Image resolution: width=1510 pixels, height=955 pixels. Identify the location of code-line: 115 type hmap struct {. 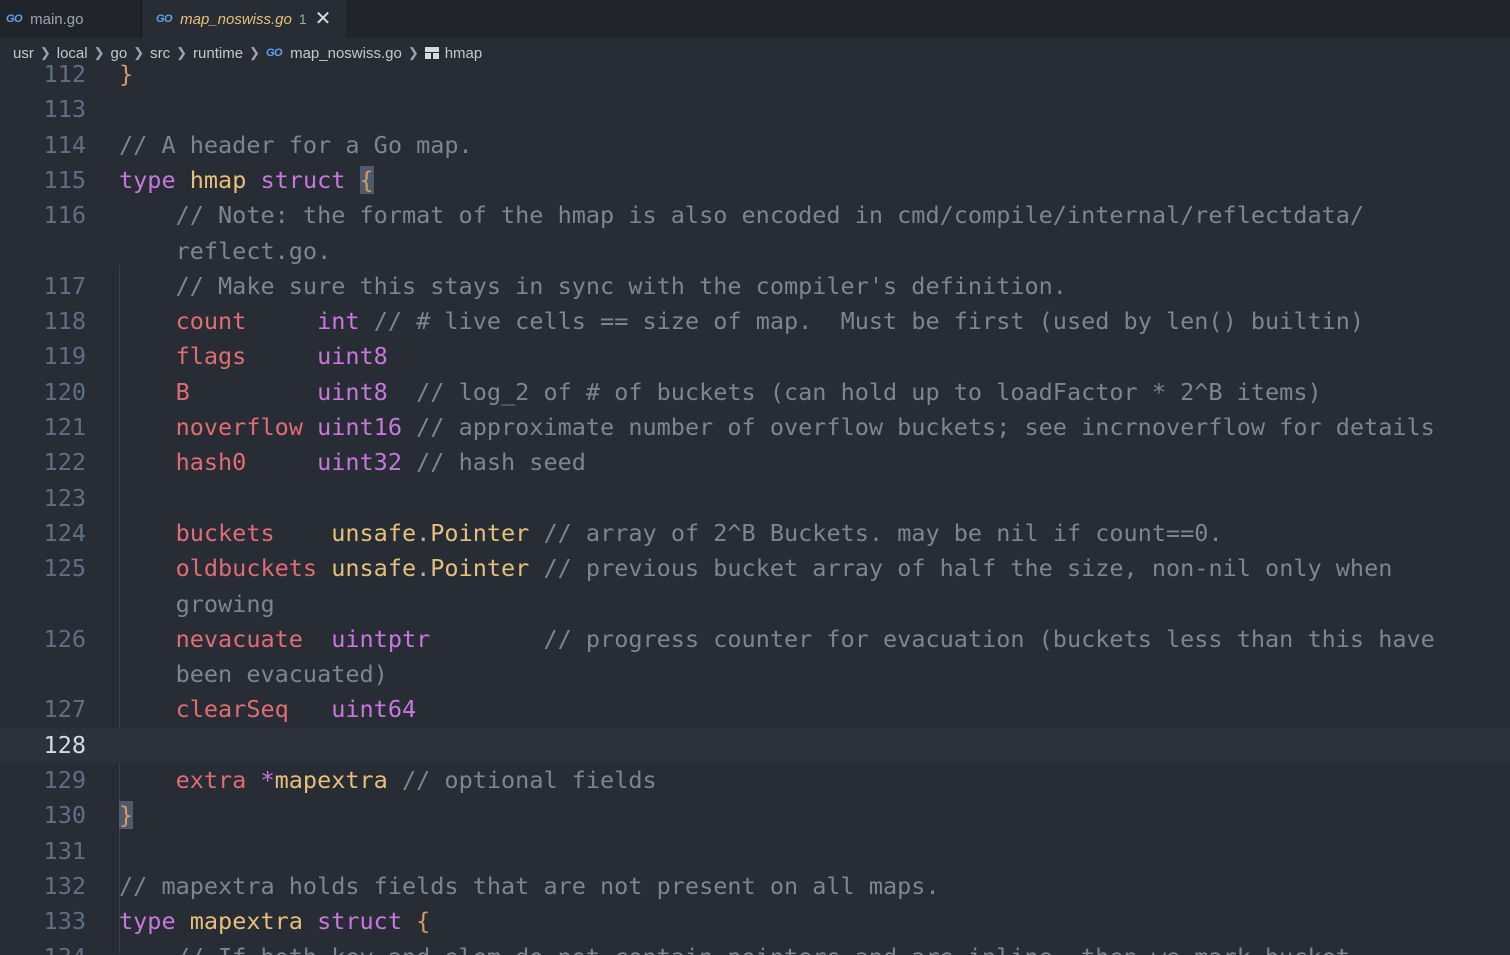
(755, 180).